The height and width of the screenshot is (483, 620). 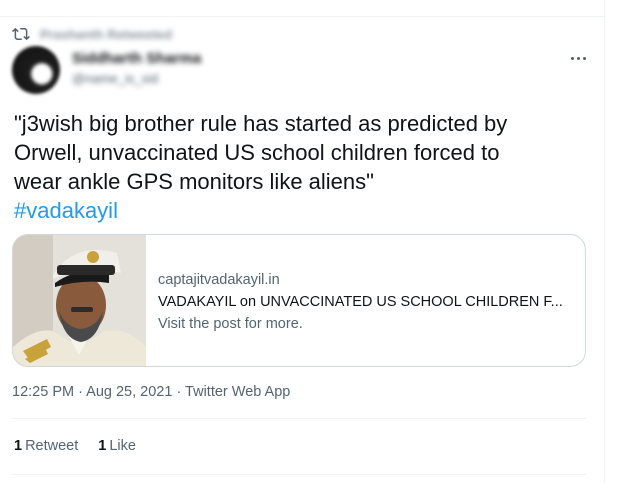 I want to click on engagement-stats: 1 Retweet 1 Like, so click(x=75, y=446).